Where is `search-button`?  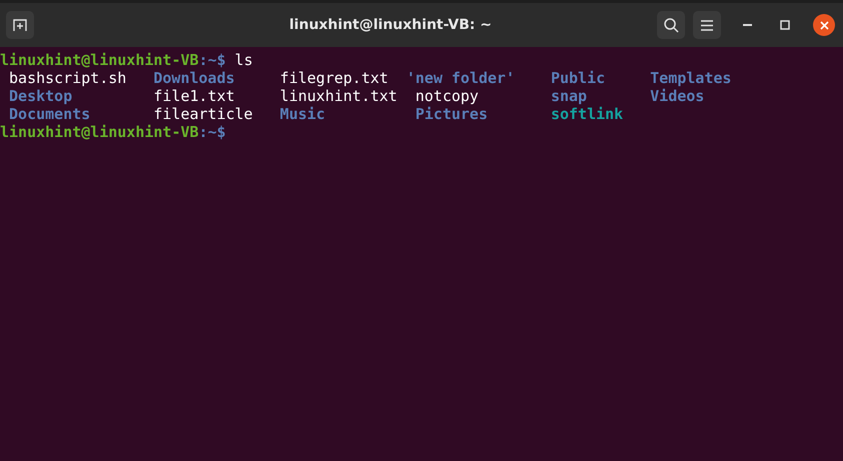 search-button is located at coordinates (671, 25).